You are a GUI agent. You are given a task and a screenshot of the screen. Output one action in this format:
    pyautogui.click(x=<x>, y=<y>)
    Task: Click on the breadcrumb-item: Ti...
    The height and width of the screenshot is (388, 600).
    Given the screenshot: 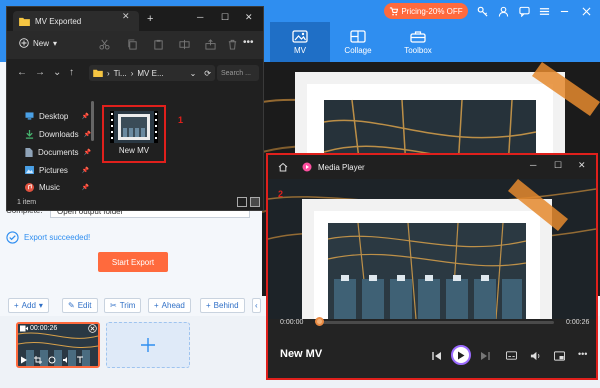 What is the action you would take?
    pyautogui.click(x=120, y=73)
    